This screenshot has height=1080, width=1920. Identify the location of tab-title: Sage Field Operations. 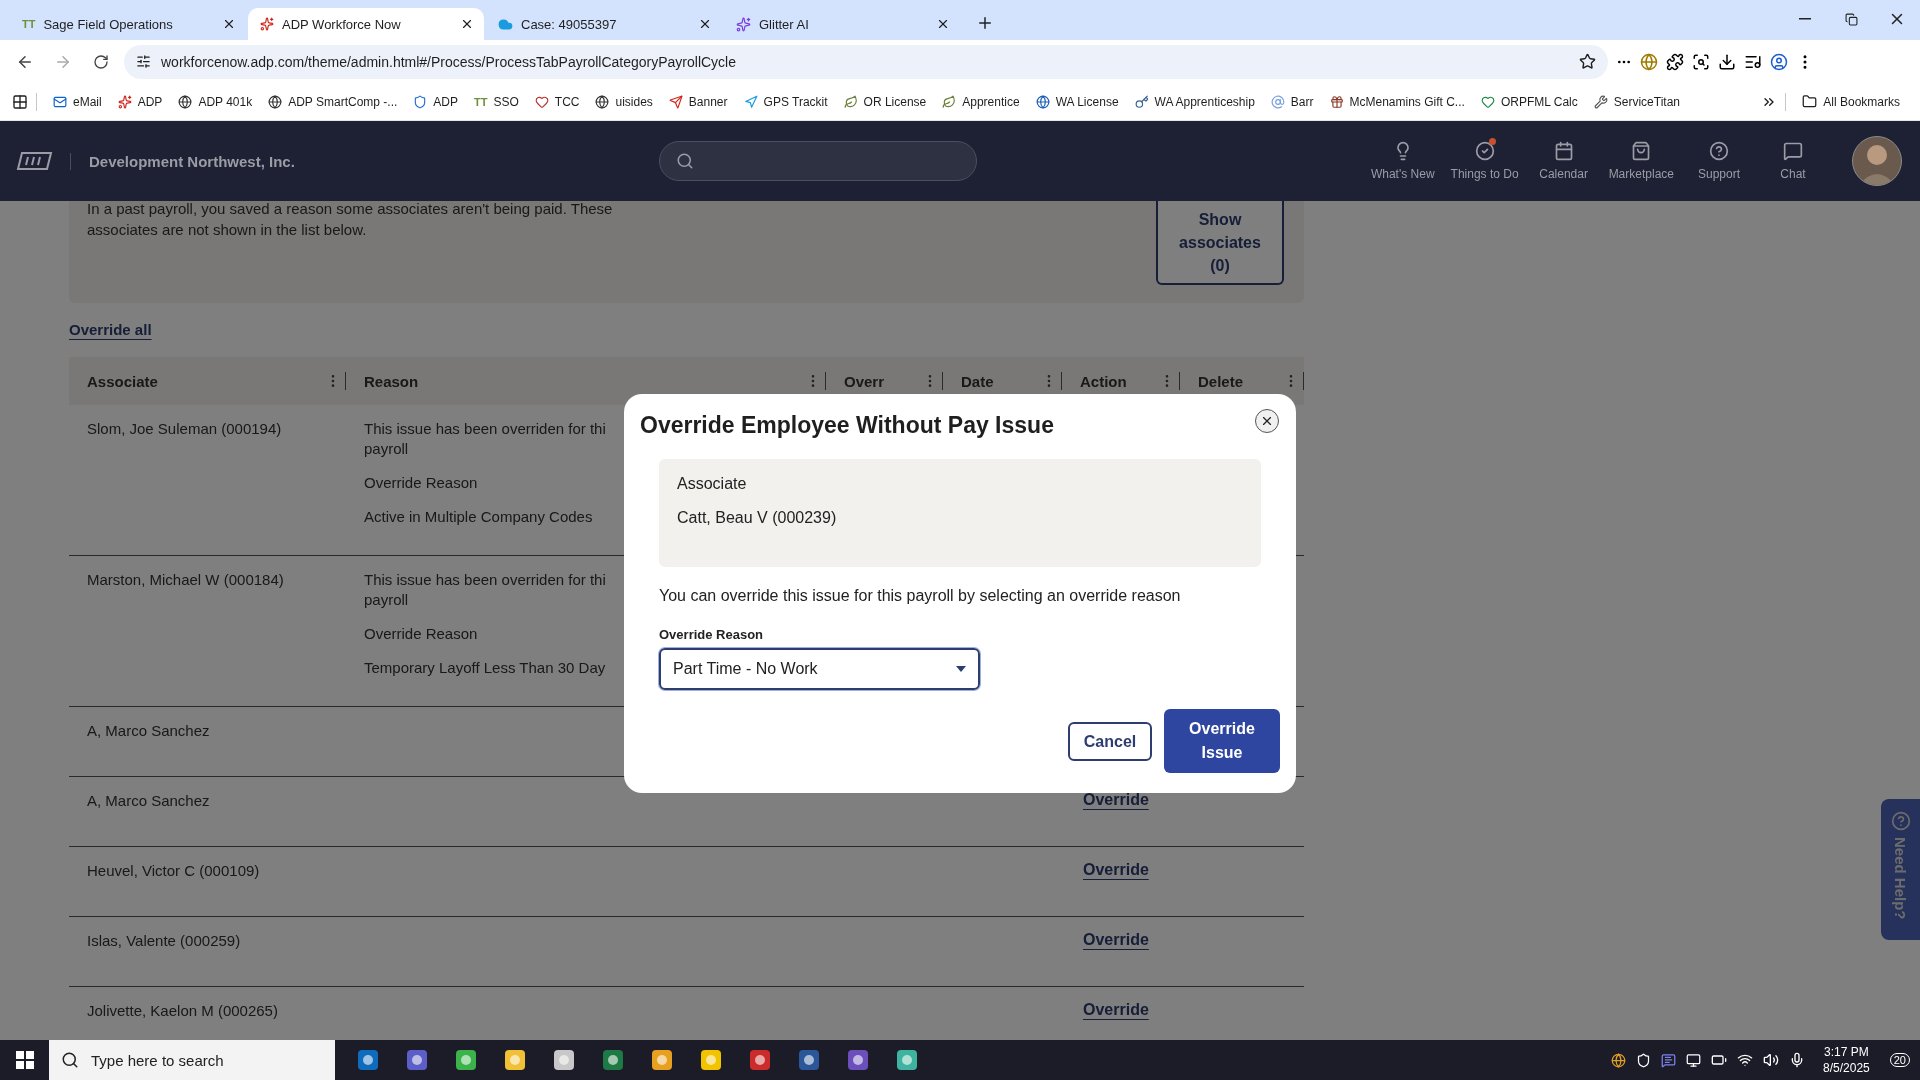
(108, 24).